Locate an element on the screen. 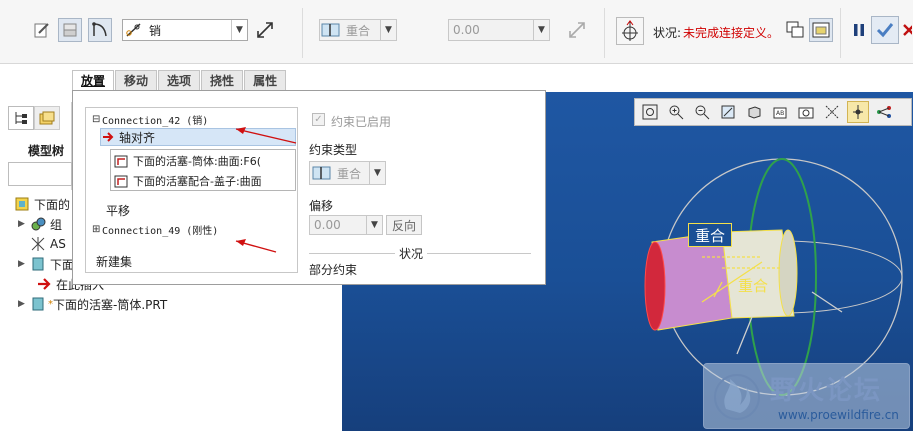 This screenshot has height=431, width=913. saved-views-button: AB is located at coordinates (780, 112).